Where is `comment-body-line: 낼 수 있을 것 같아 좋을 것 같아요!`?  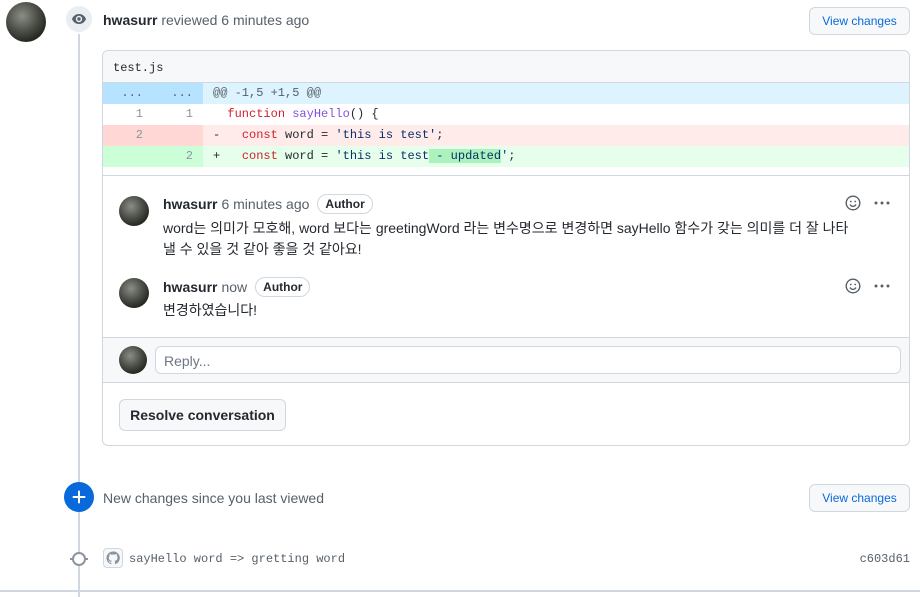
comment-body-line: 낼 수 있을 것 같아 좋을 것 같아요! is located at coordinates (262, 249).